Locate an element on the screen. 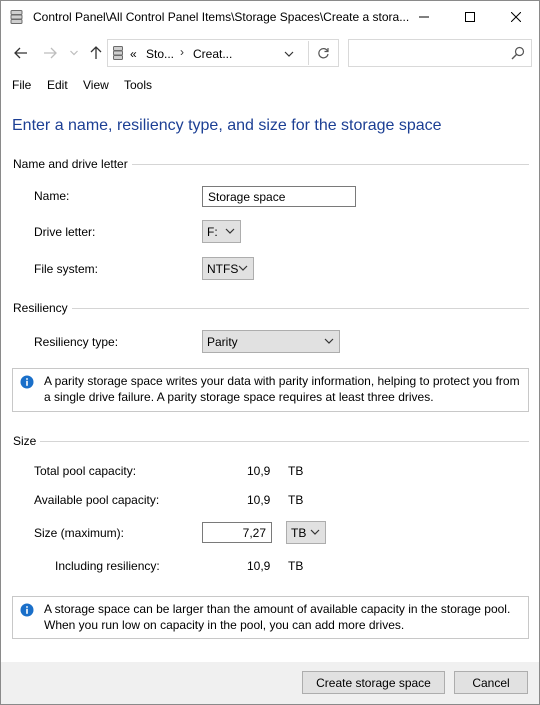 The image size is (540, 705). drive-letter-label: Drive letter: is located at coordinates (65, 232).